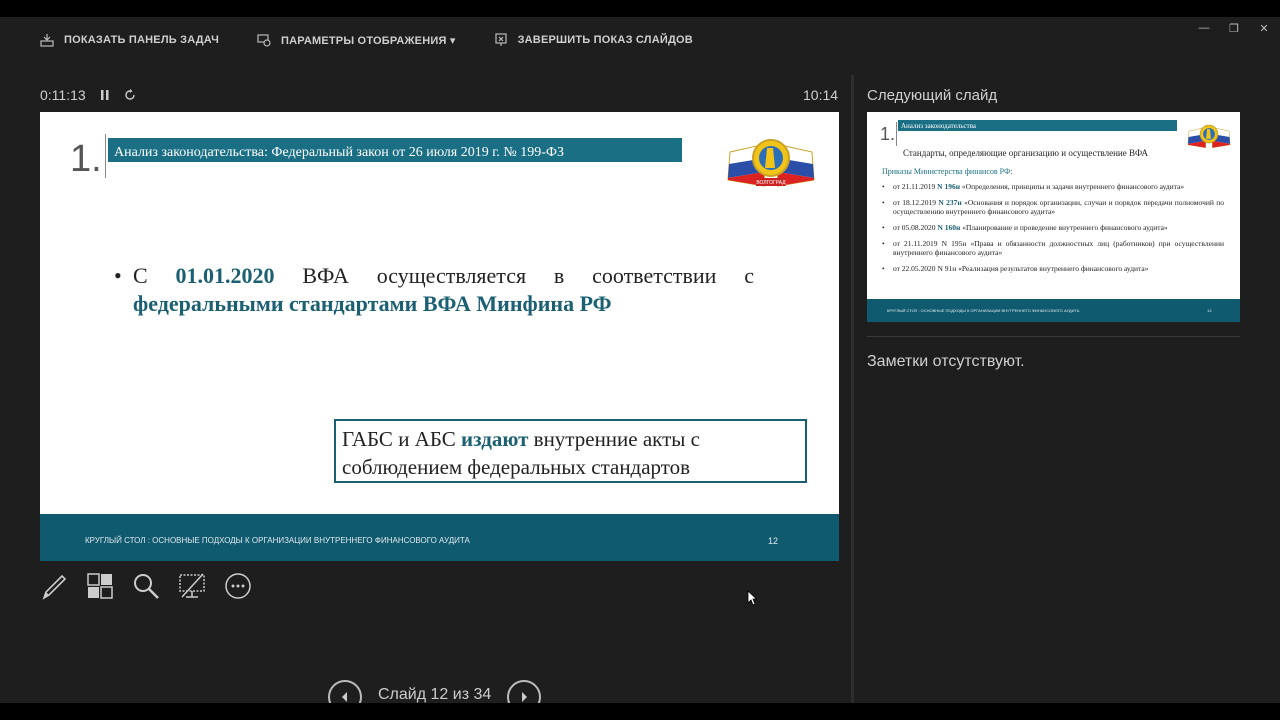 This screenshot has width=1280, height=720. I want to click on next-section-divider, so click(896, 134).